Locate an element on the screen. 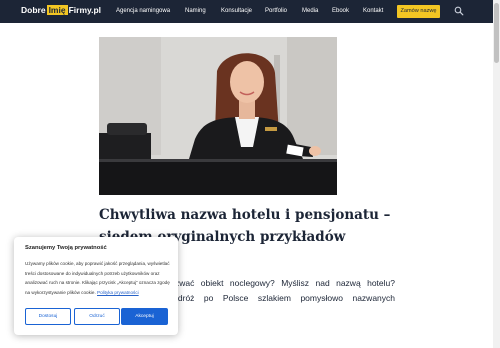  accept-button: Akceptuj is located at coordinates (144, 316).